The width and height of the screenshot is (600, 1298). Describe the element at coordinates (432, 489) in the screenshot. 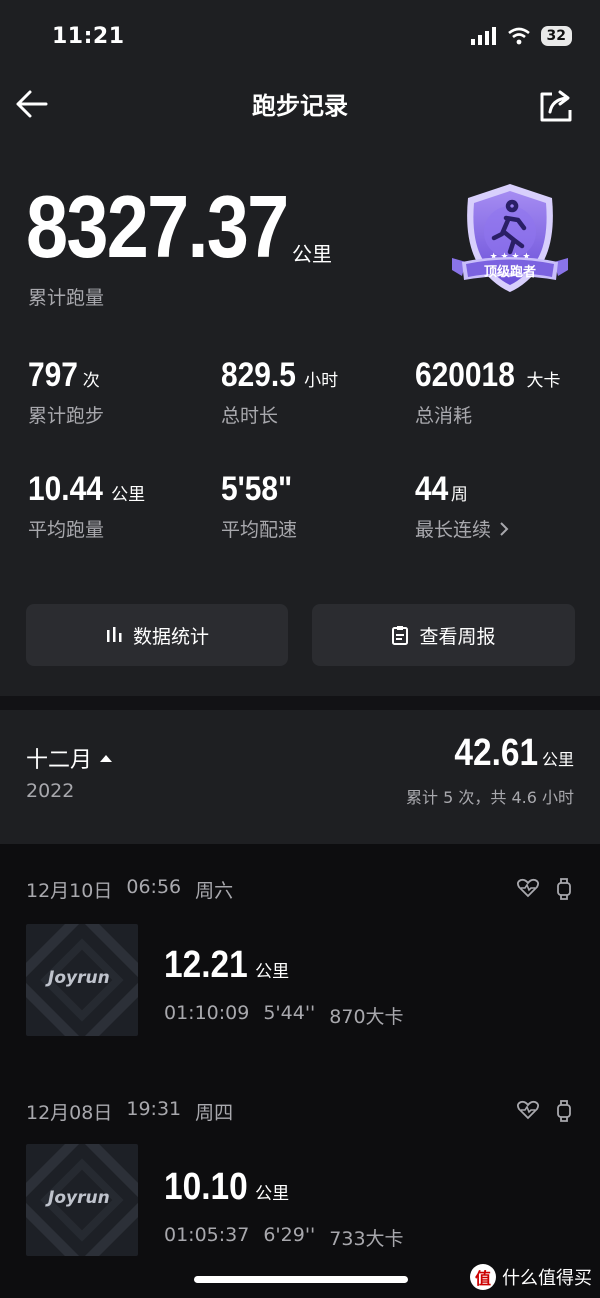

I see `stat-value: 44` at that location.